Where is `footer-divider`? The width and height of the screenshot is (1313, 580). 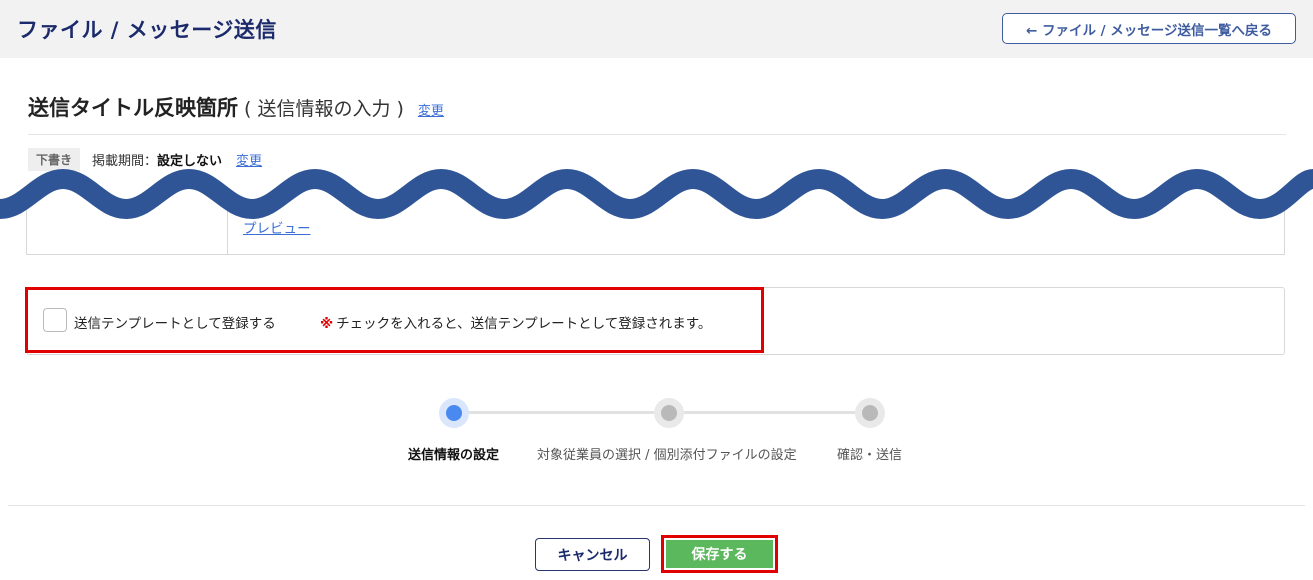 footer-divider is located at coordinates (656, 505).